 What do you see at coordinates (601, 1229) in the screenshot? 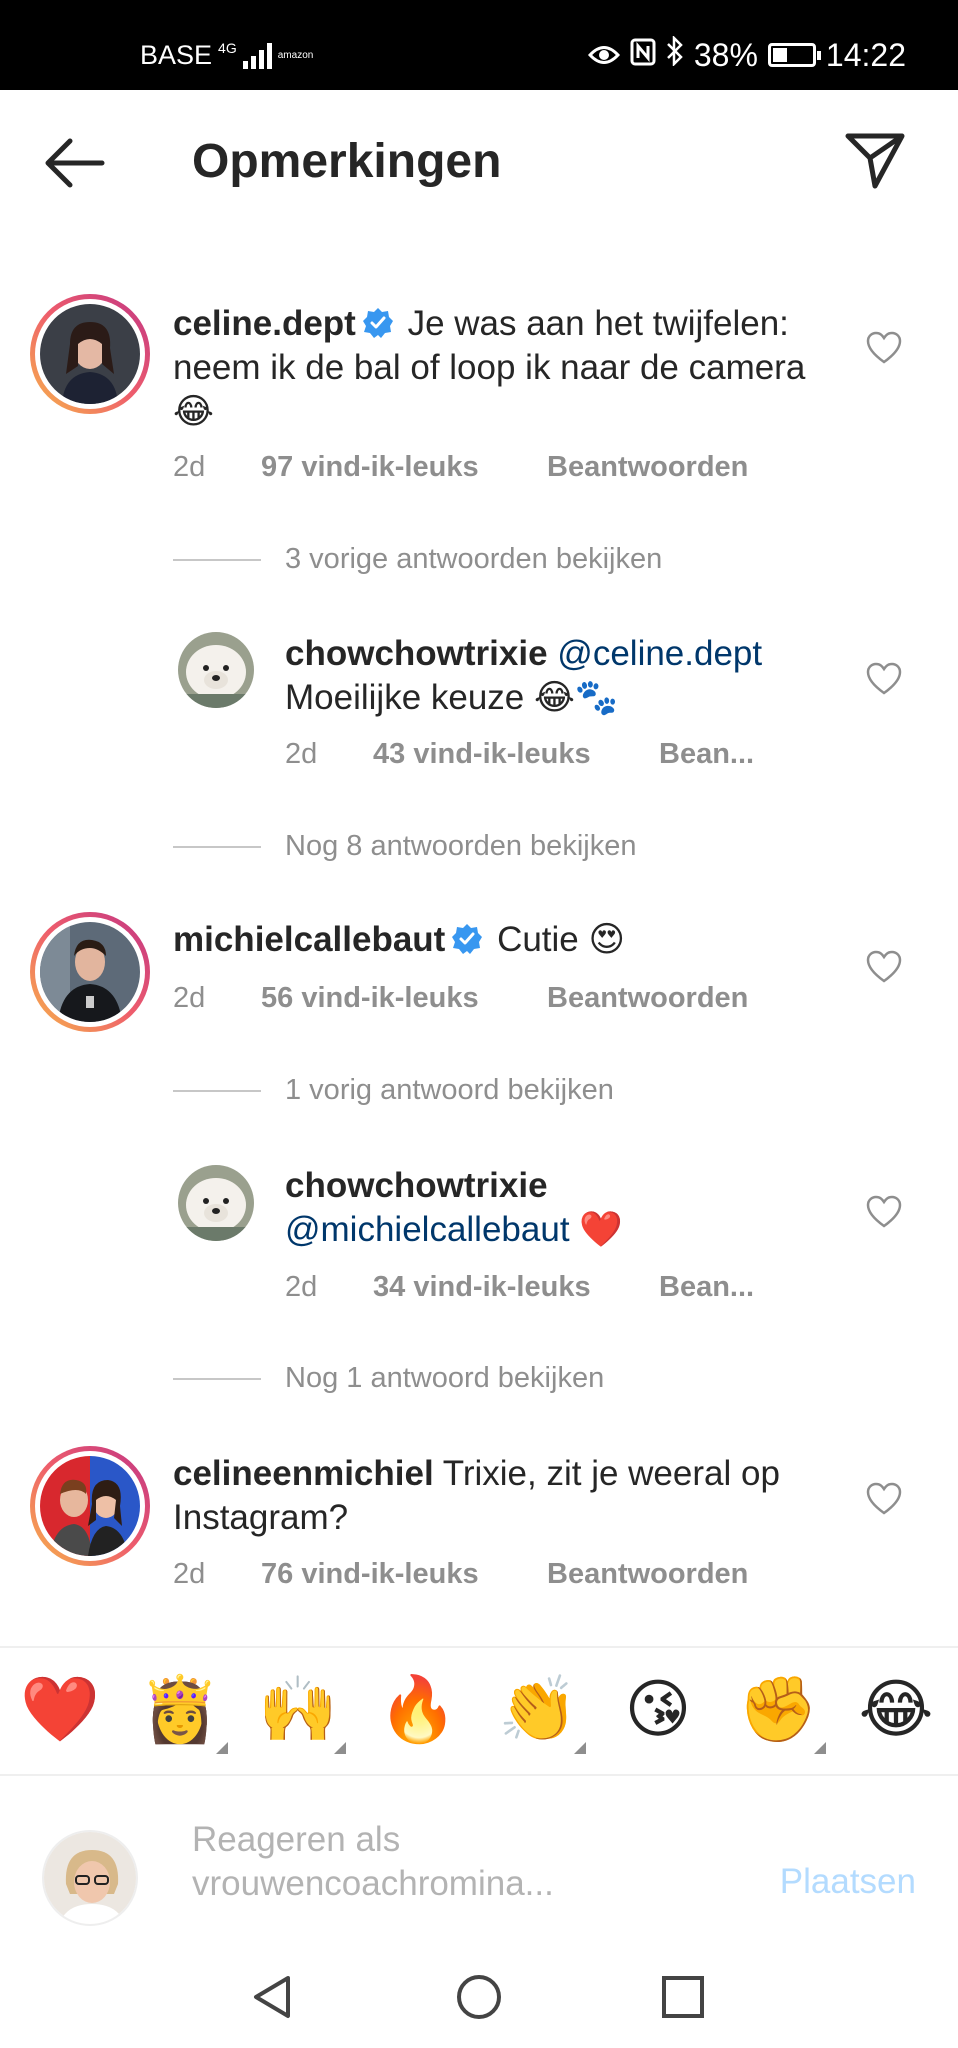
I see `comment-body: ❤️` at bounding box center [601, 1229].